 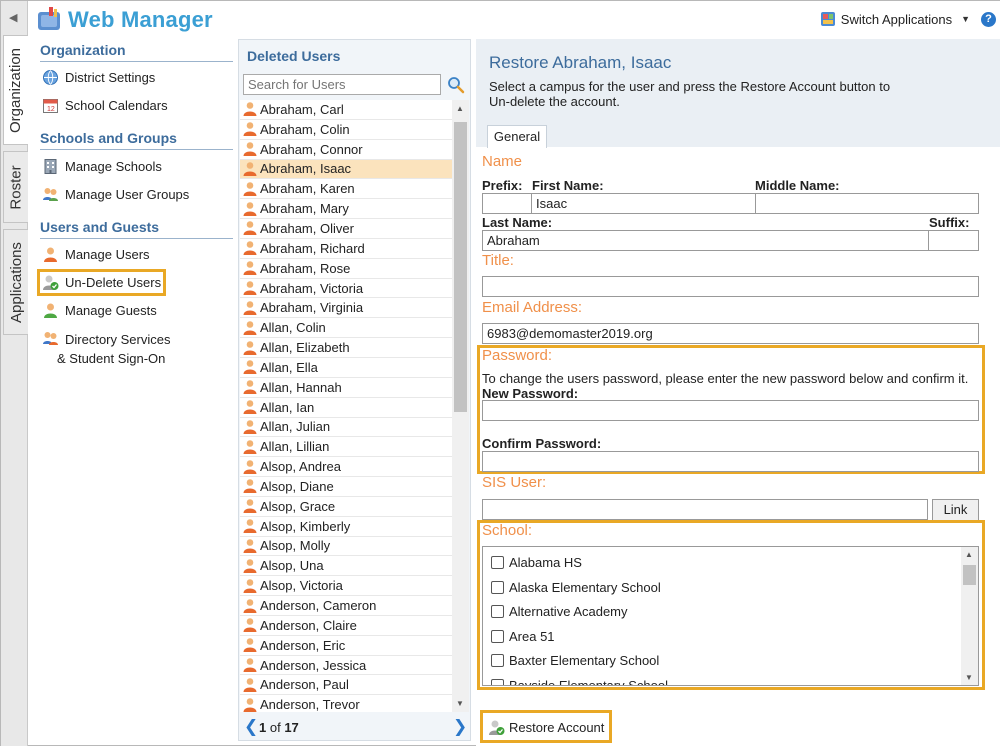 I want to click on user-list-item: Alsop, Diane, so click(x=346, y=487).